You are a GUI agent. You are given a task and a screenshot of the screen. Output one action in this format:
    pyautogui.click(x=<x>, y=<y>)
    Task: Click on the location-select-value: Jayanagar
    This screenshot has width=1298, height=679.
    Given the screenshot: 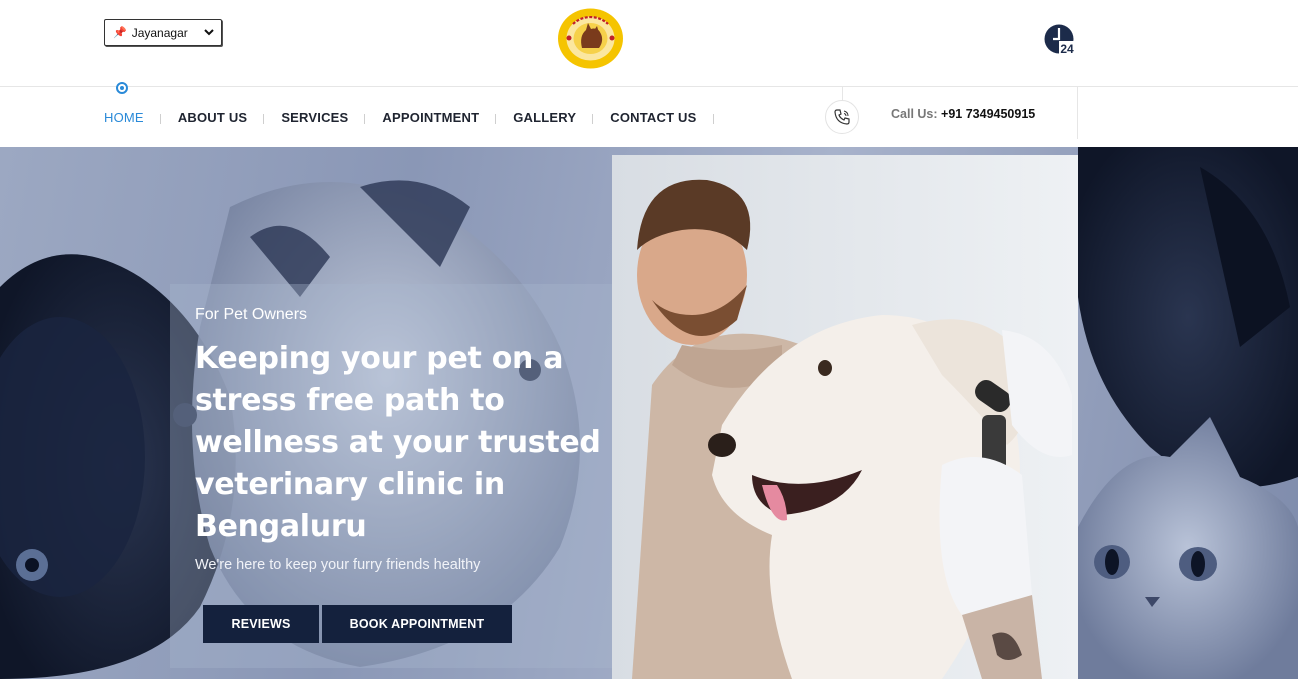 What is the action you would take?
    pyautogui.click(x=159, y=32)
    